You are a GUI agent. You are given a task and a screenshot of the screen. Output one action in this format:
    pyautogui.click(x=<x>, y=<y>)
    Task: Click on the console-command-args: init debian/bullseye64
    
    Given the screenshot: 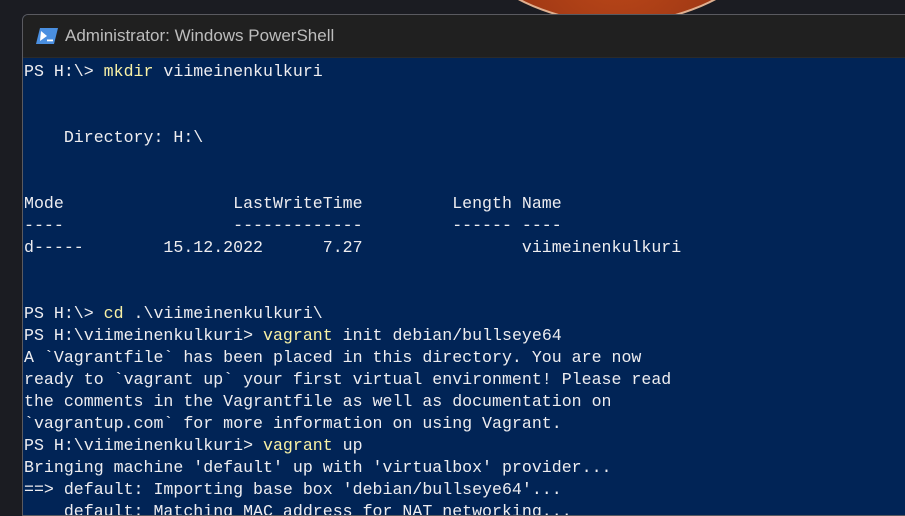 What is the action you would take?
    pyautogui.click(x=447, y=335)
    